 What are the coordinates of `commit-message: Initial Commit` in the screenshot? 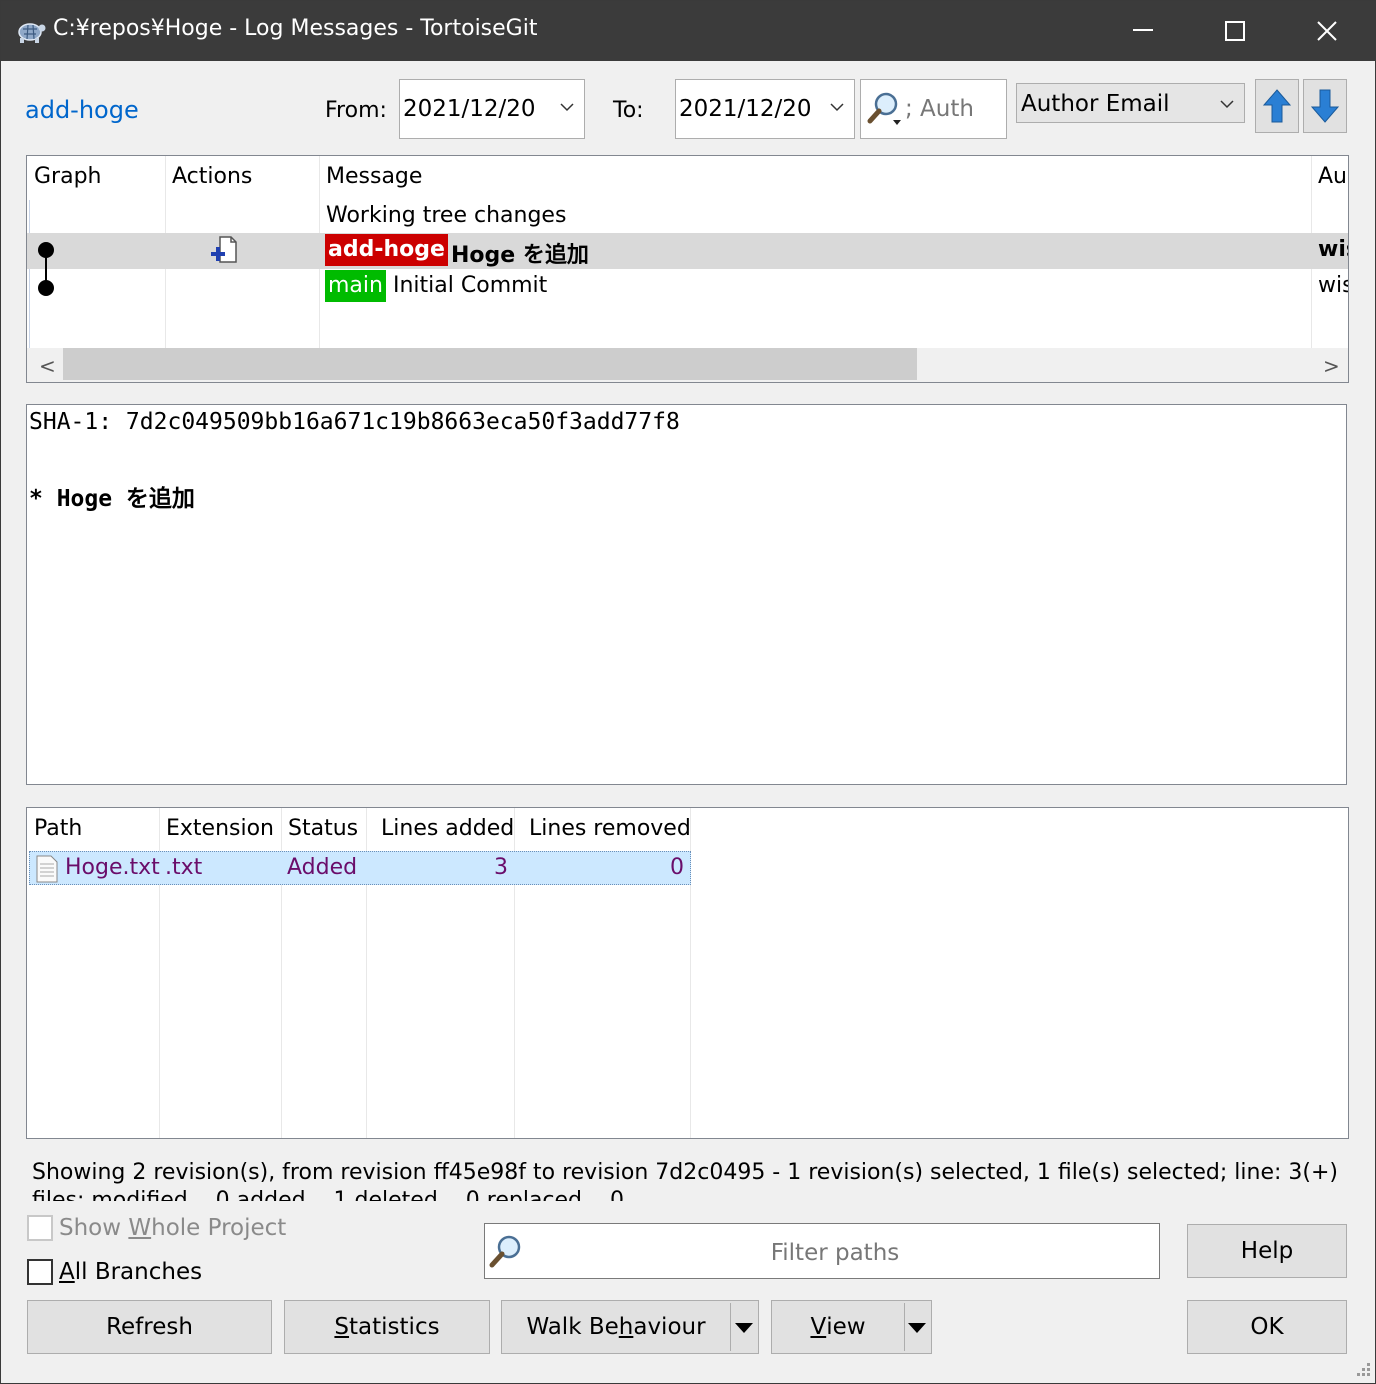 It's located at (470, 285).